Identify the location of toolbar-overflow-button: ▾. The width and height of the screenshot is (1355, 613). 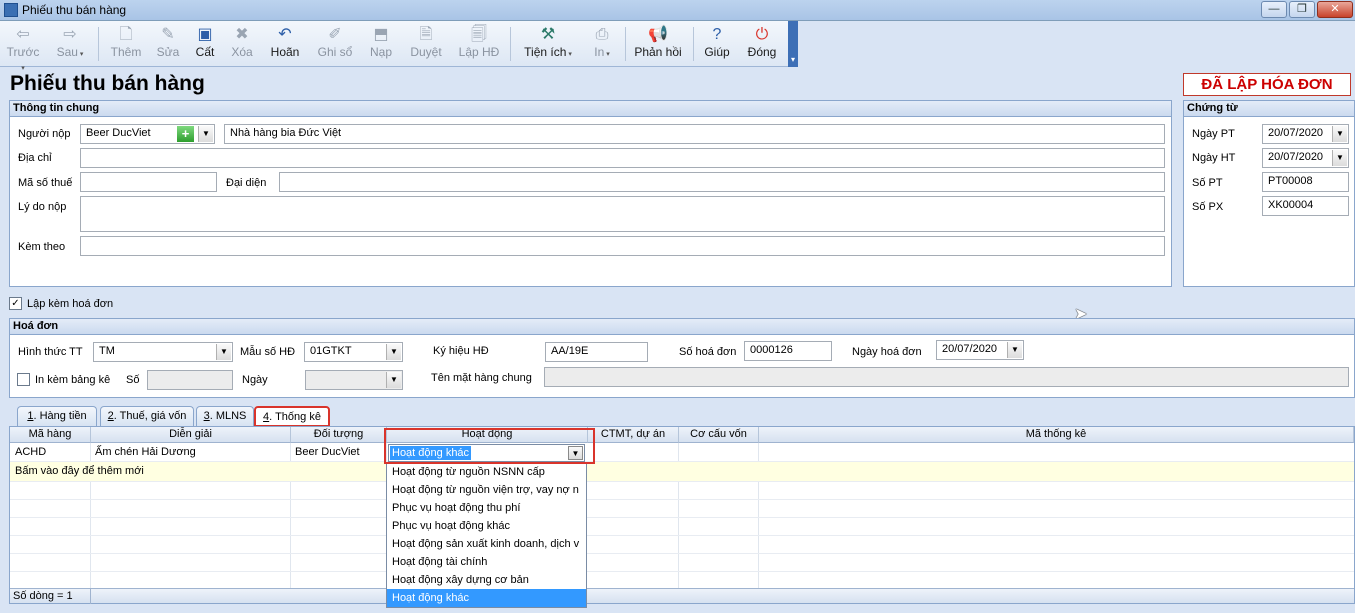
(793, 44).